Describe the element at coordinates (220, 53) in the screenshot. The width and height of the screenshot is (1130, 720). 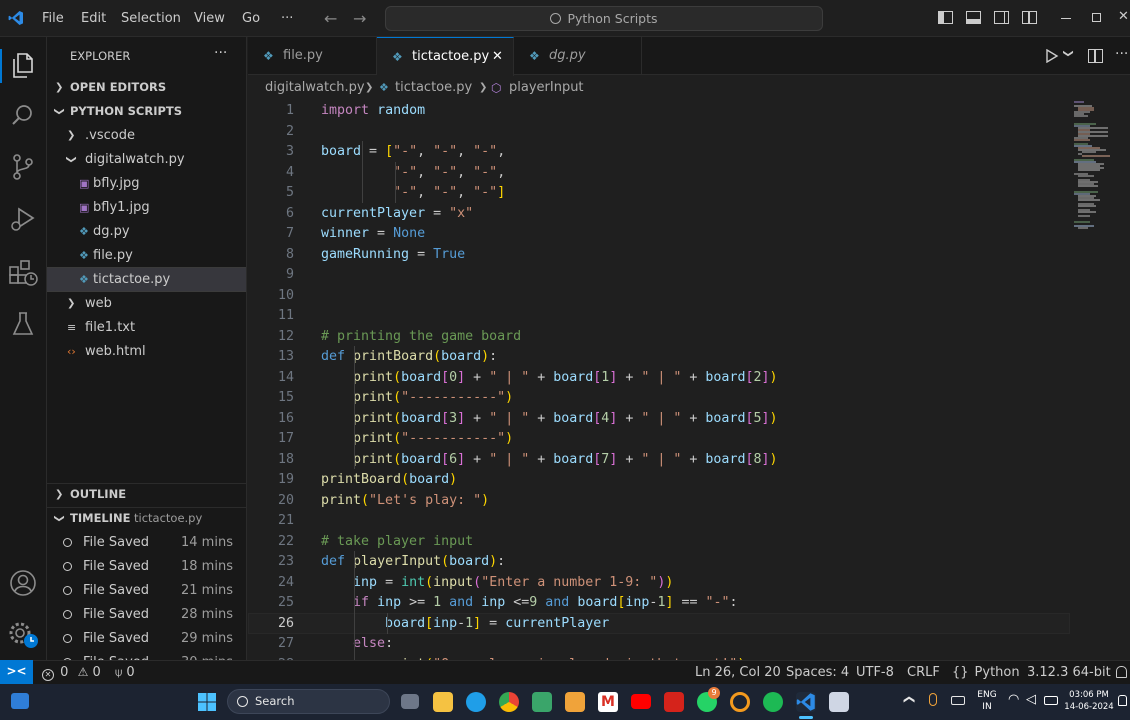
I see `explorer-more-button: ···` at that location.